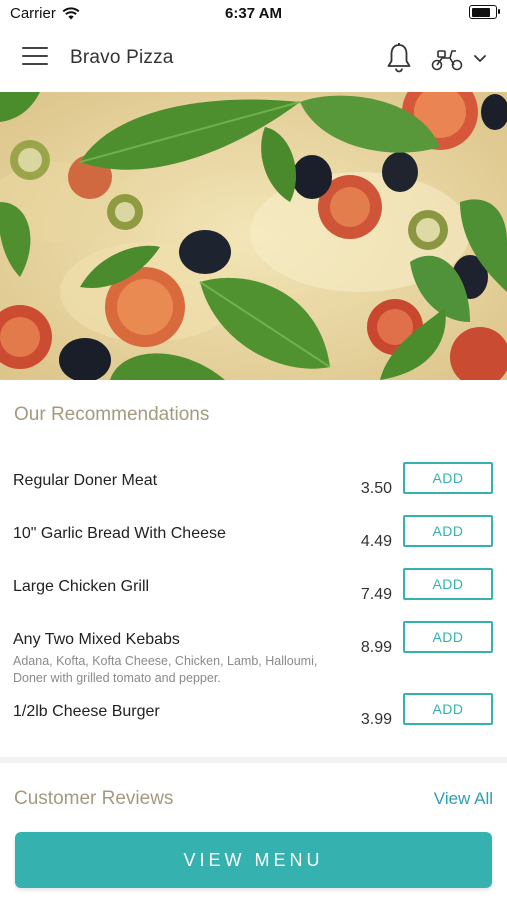 The width and height of the screenshot is (507, 900). I want to click on battery-fill, so click(480, 12).